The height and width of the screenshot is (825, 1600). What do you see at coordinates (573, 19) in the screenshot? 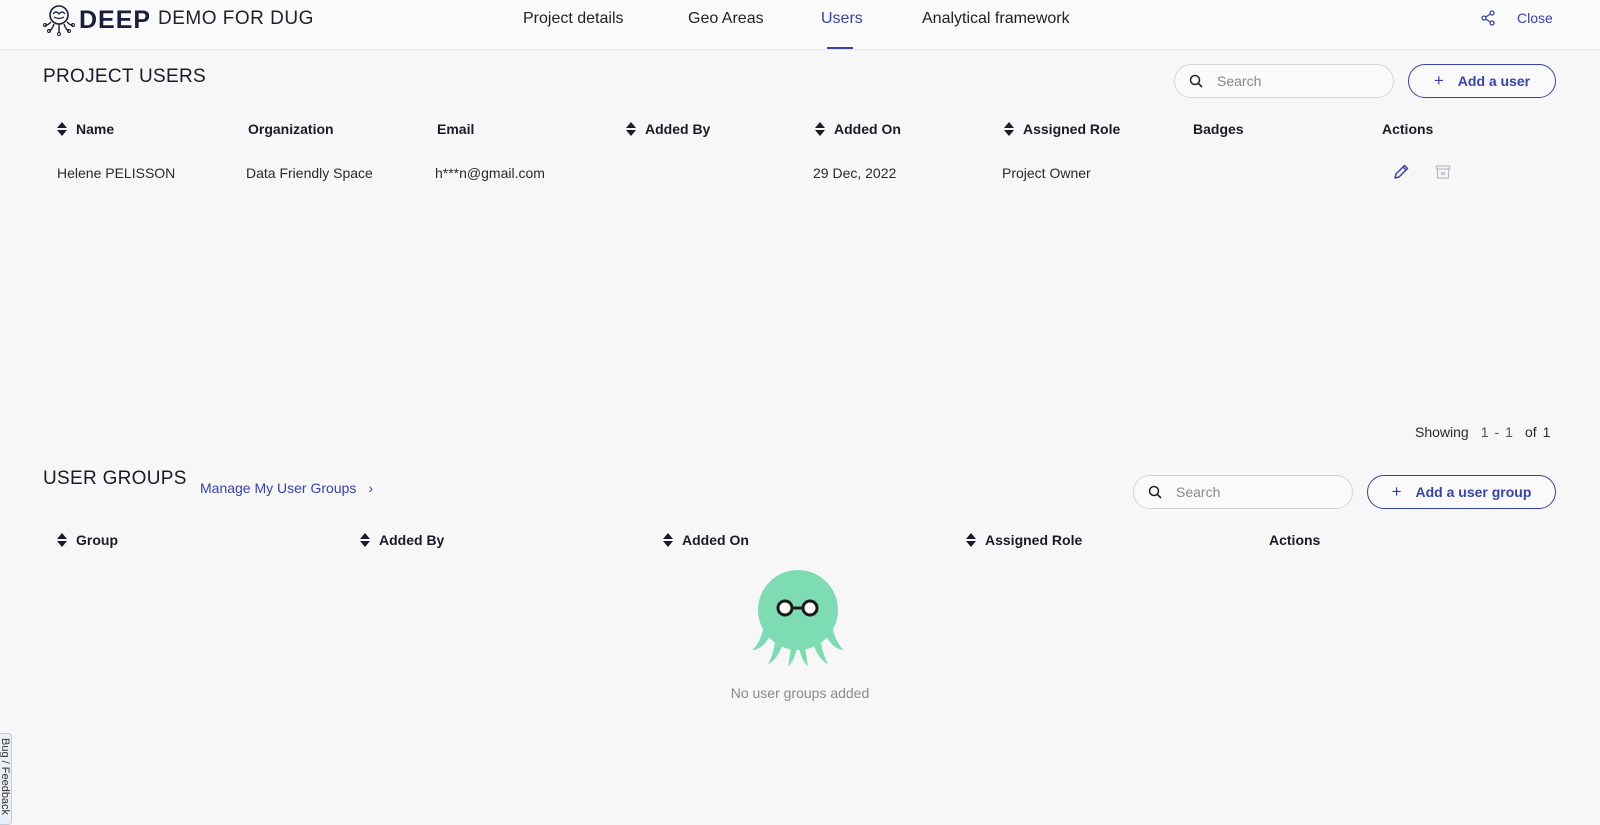
I see `tab-project-details: Project details` at bounding box center [573, 19].